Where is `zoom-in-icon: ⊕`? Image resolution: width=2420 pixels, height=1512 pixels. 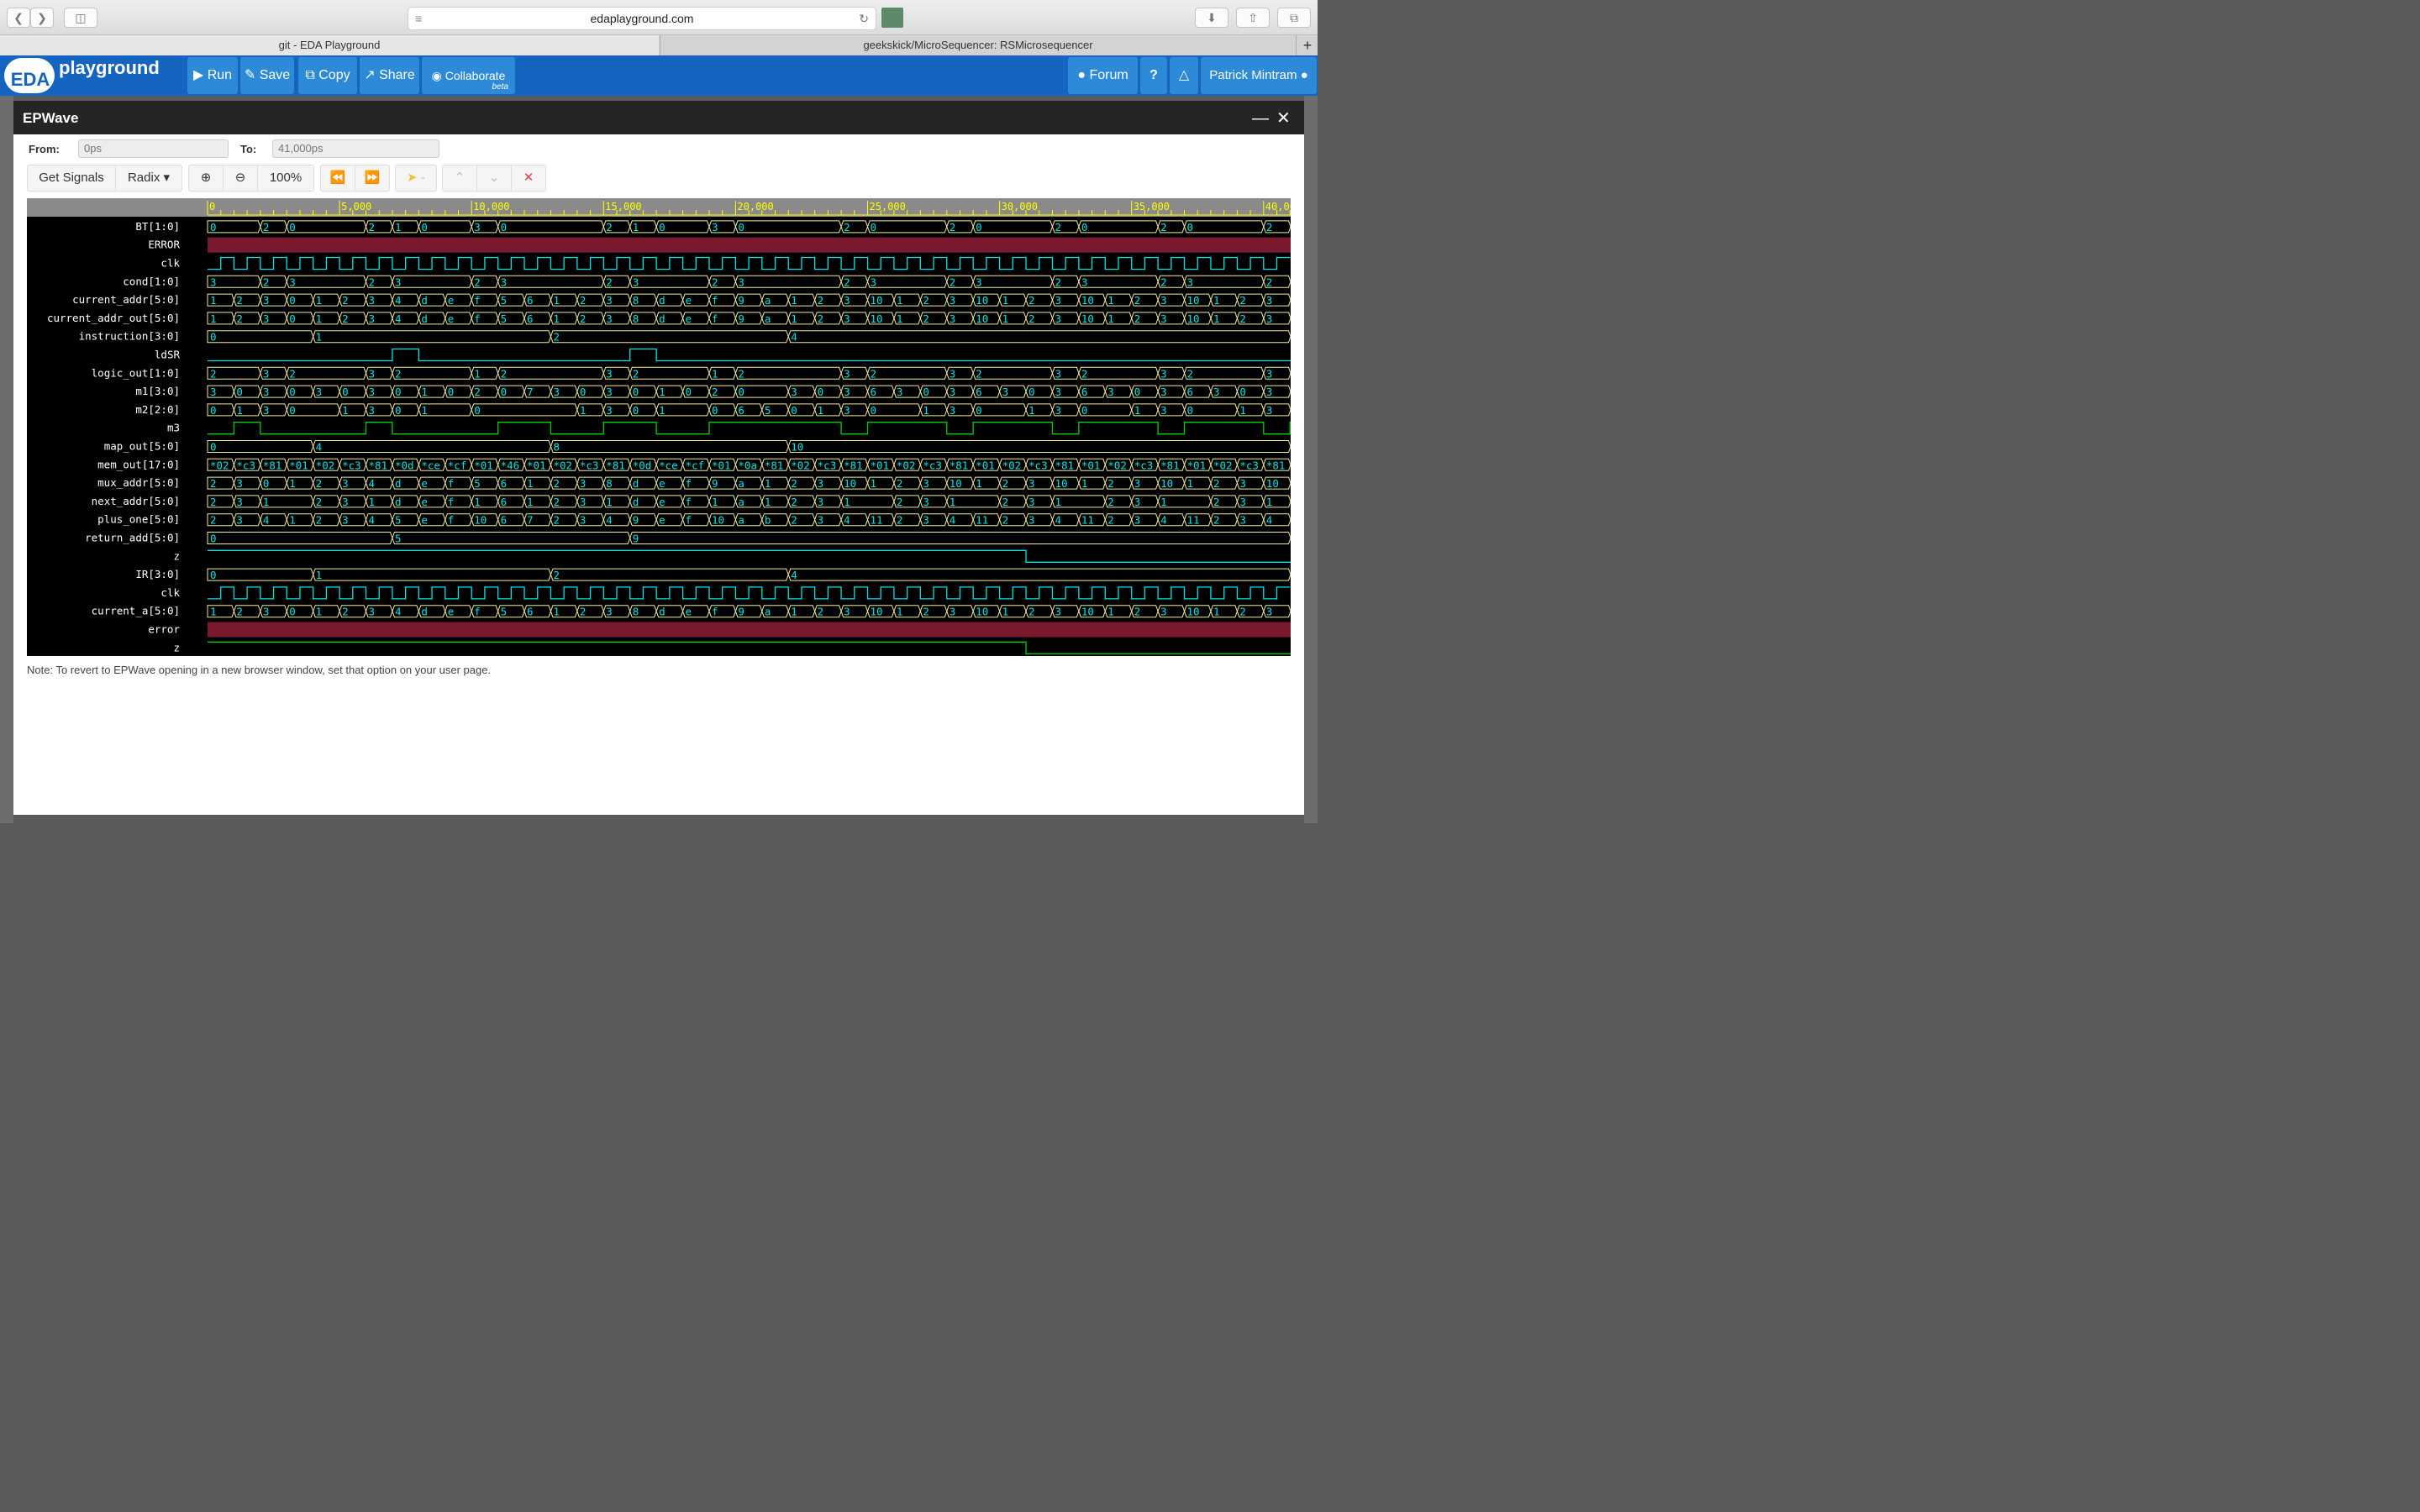 zoom-in-icon: ⊕ is located at coordinates (206, 178).